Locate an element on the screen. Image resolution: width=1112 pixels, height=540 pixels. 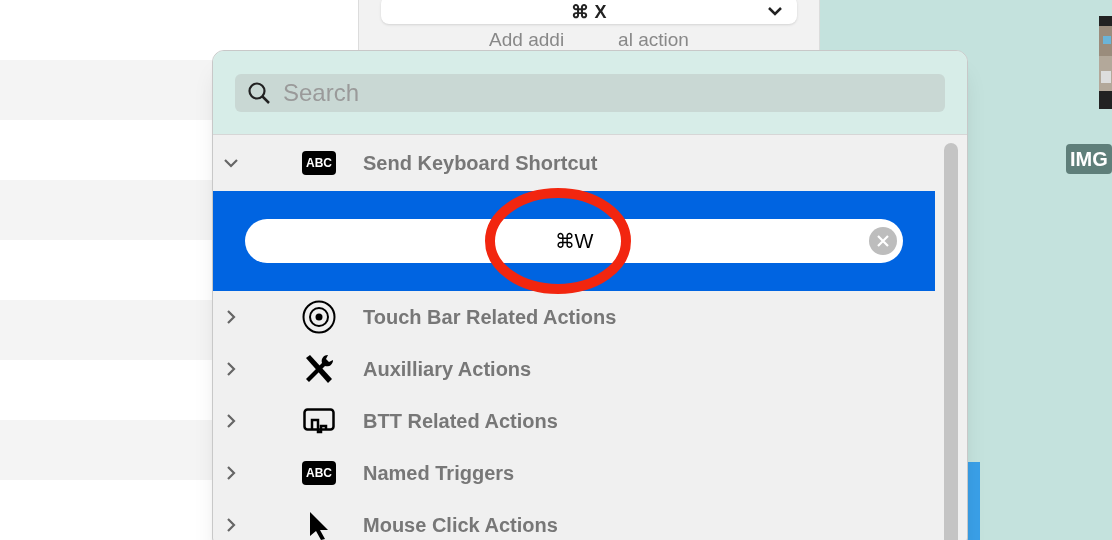
shortcut-value: ⌘W is located at coordinates (574, 241).